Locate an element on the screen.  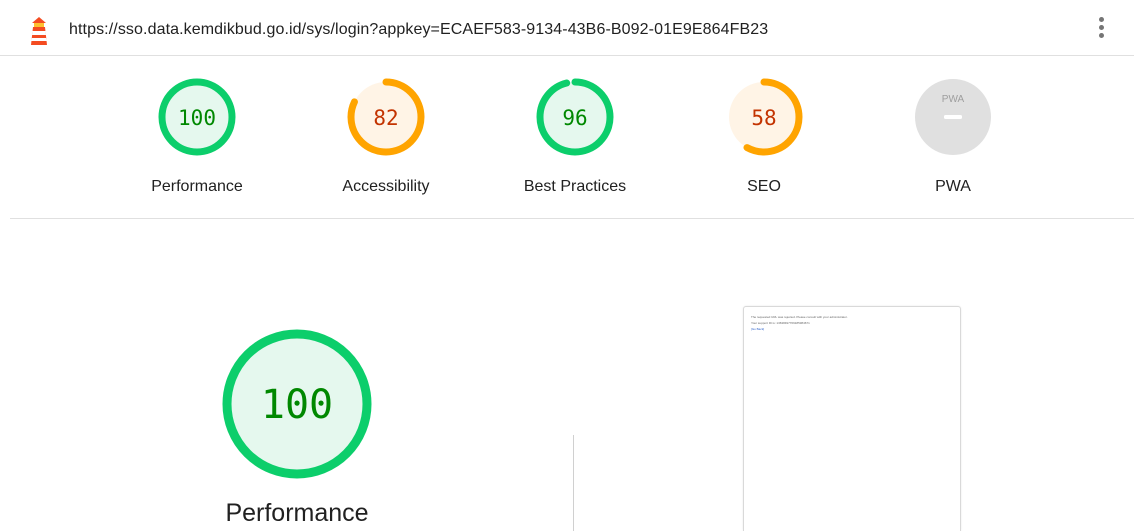
gauge-accessibility: 82 Accessibility is located at coordinates (386, 141).